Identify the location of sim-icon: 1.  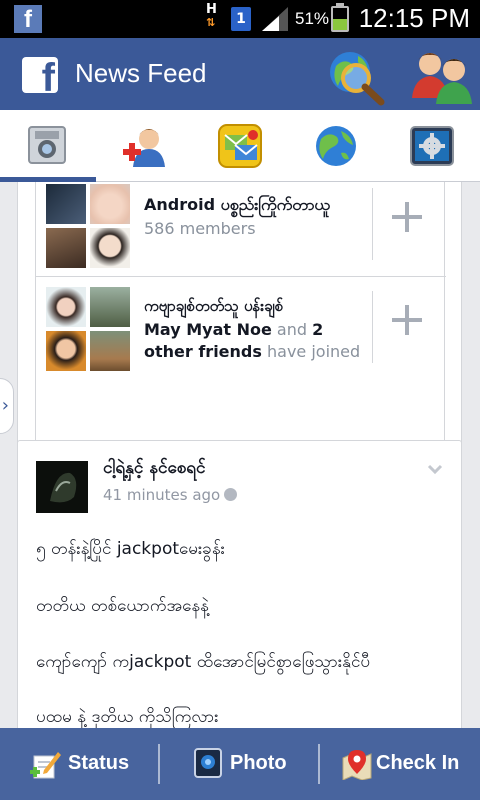
(241, 19).